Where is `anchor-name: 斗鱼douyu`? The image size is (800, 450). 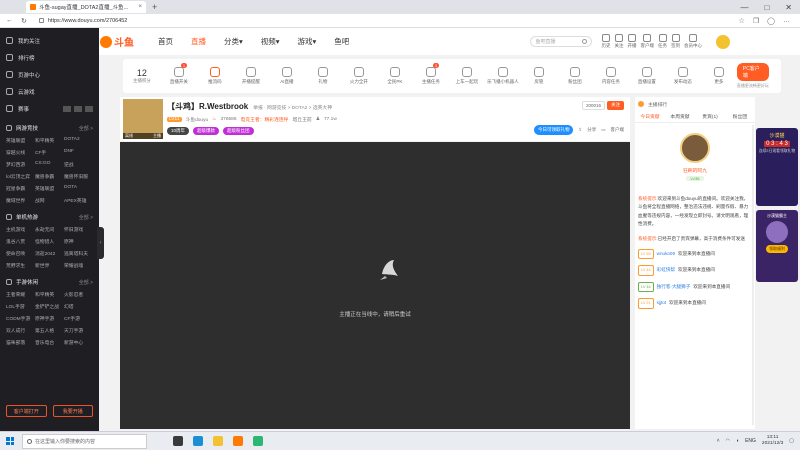 anchor-name: 斗鱼douyu is located at coordinates (197, 119).